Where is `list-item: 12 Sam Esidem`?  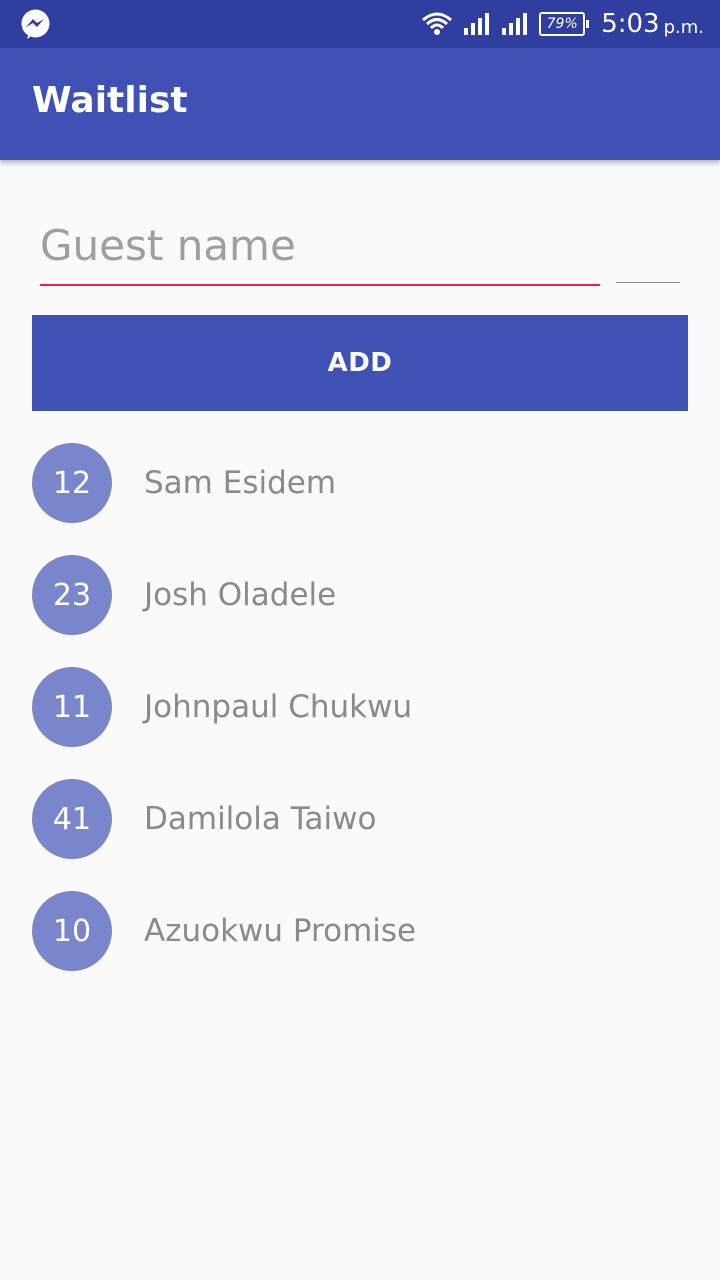
list-item: 12 Sam Esidem is located at coordinates (360, 499).